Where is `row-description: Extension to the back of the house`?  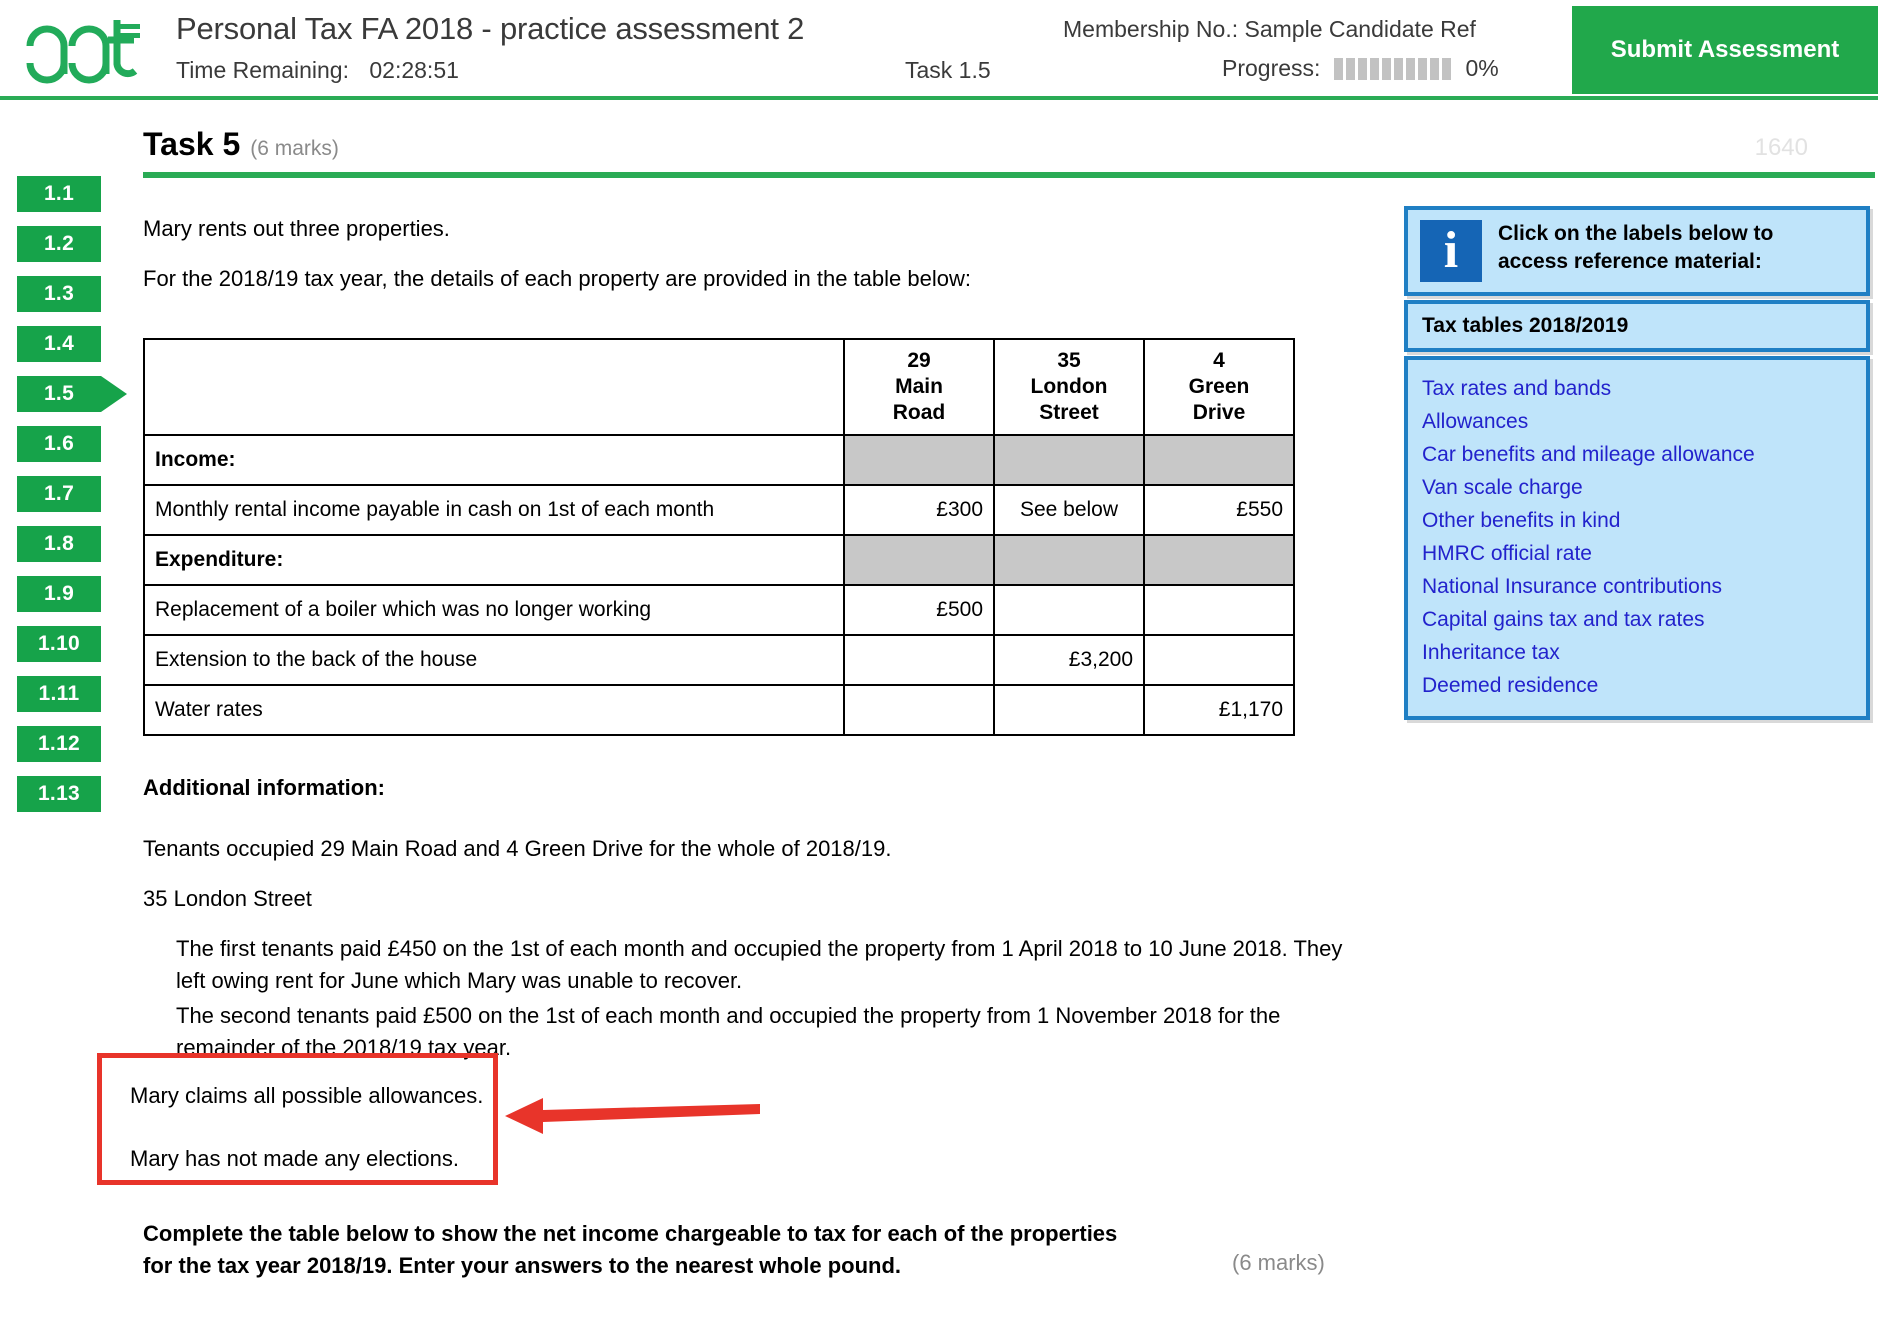
row-description: Extension to the back of the house is located at coordinates (494, 660).